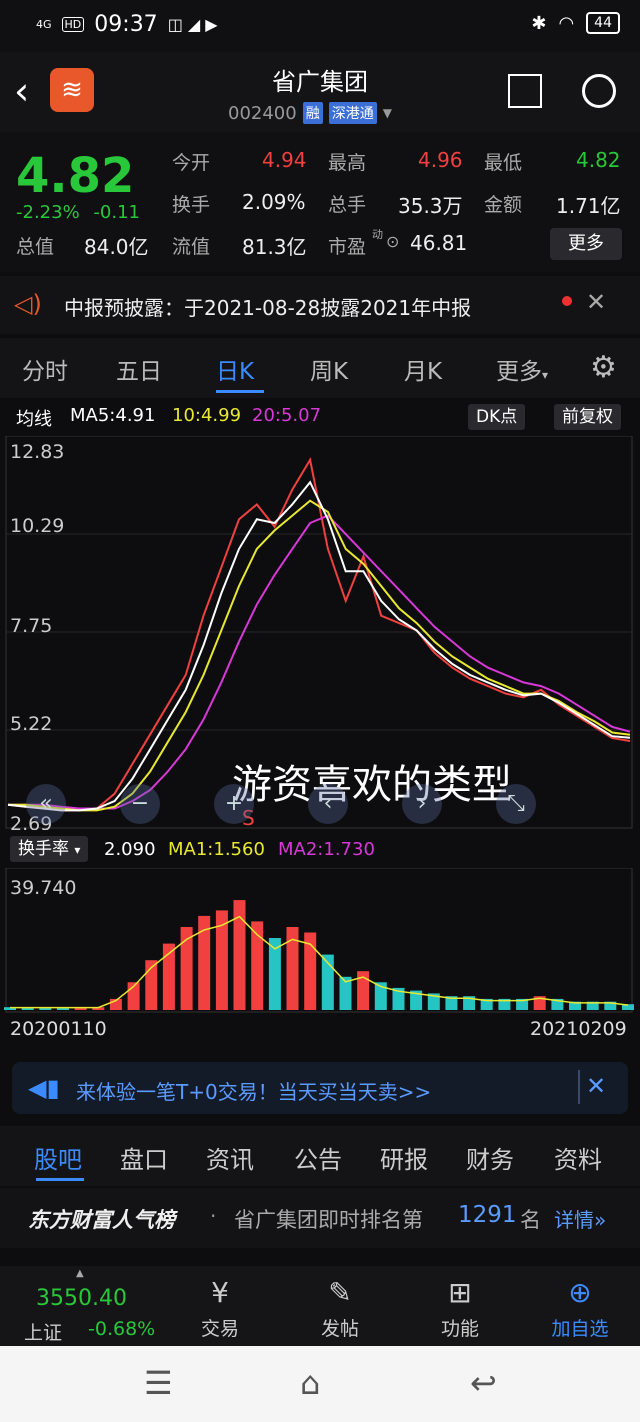 The width and height of the screenshot is (640, 1422). What do you see at coordinates (35, 247) in the screenshot?
I see `mktcap-label: 总值` at bounding box center [35, 247].